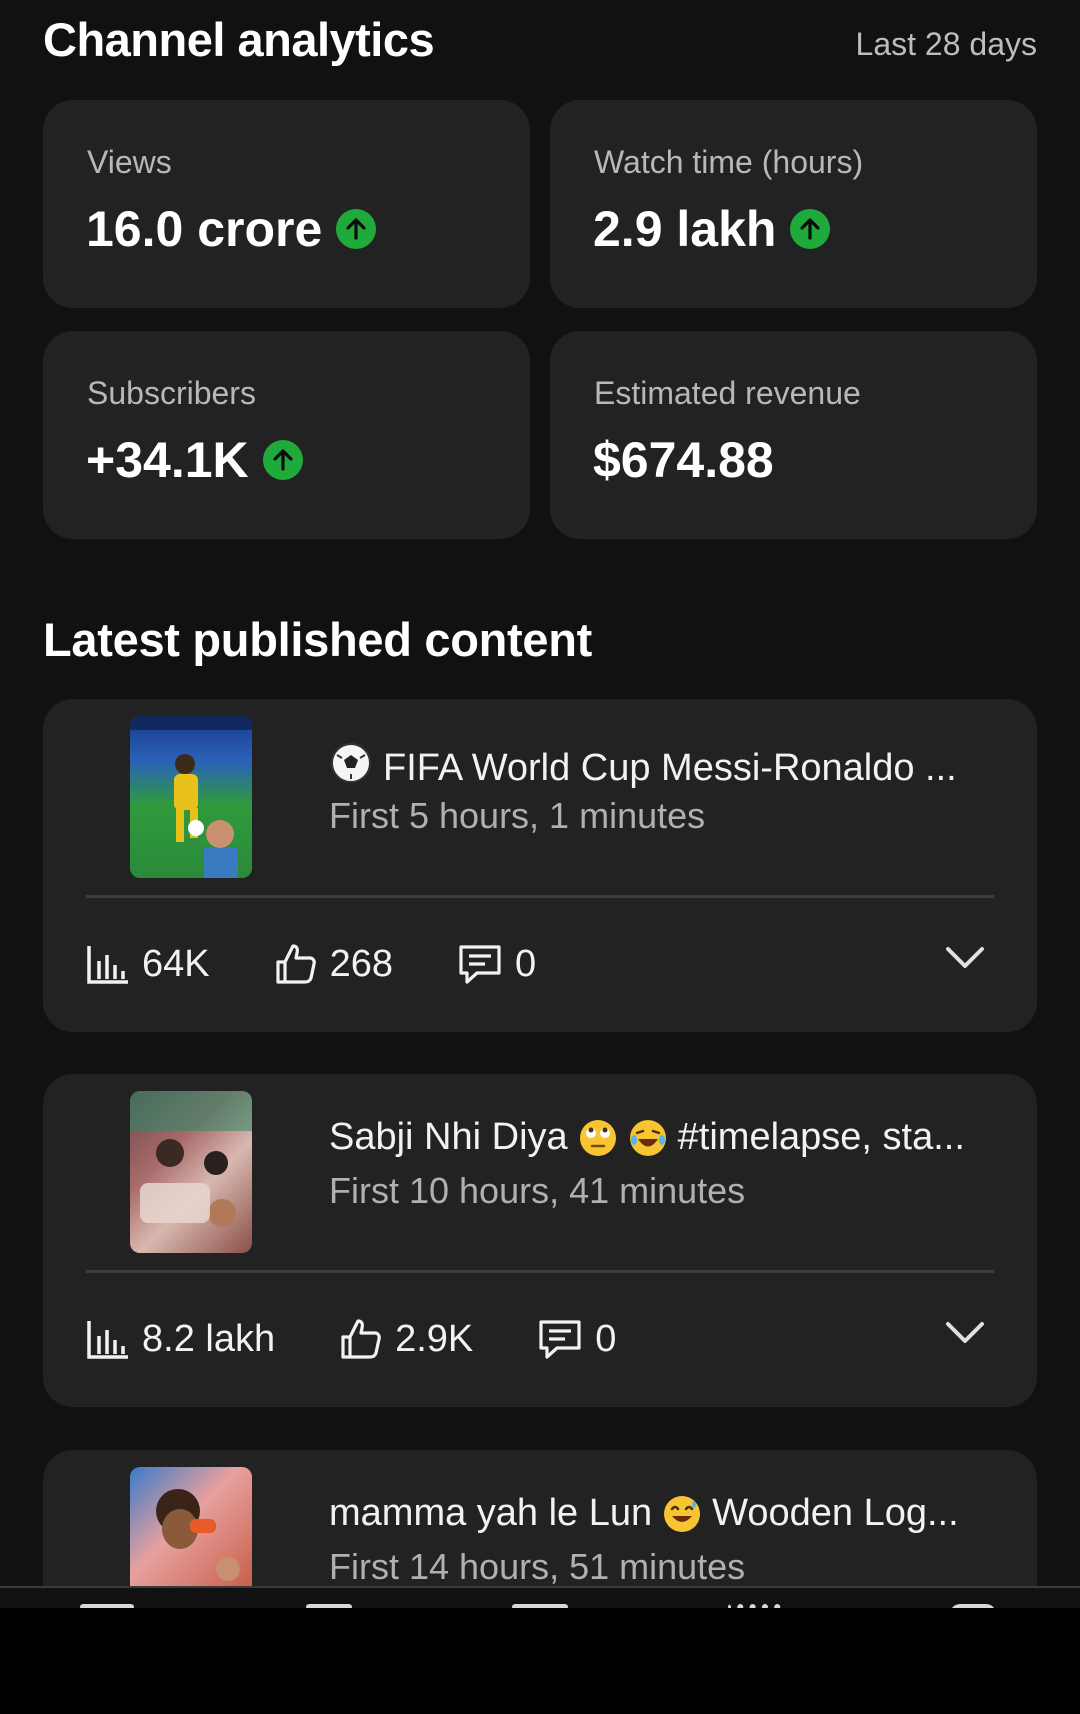 The width and height of the screenshot is (1080, 1714). What do you see at coordinates (540, 42) in the screenshot?
I see `analytics-header: Channel analytics Last 28 days` at bounding box center [540, 42].